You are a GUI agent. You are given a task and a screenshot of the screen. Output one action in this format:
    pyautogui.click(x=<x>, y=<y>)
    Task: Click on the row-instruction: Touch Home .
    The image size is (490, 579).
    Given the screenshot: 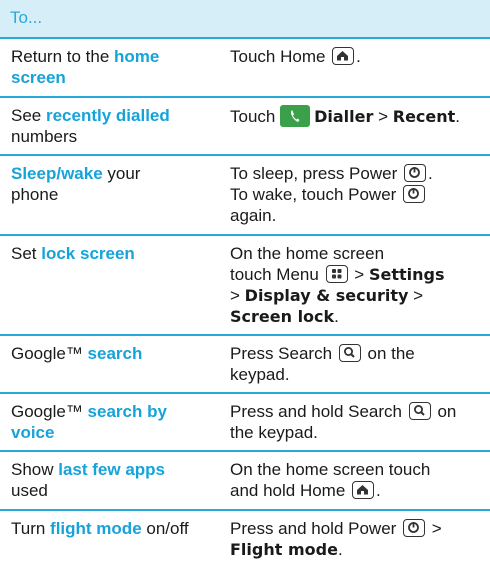 What is the action you would take?
    pyautogui.click(x=357, y=56)
    